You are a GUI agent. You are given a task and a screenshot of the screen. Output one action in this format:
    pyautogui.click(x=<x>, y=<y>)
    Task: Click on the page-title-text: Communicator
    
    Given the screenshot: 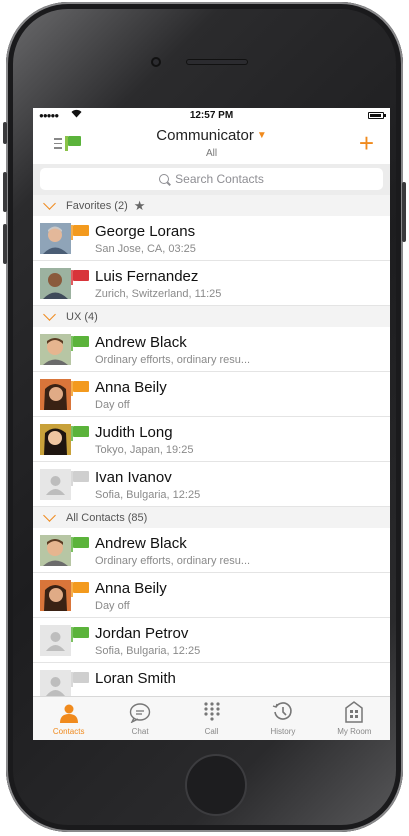 What is the action you would take?
    pyautogui.click(x=205, y=135)
    